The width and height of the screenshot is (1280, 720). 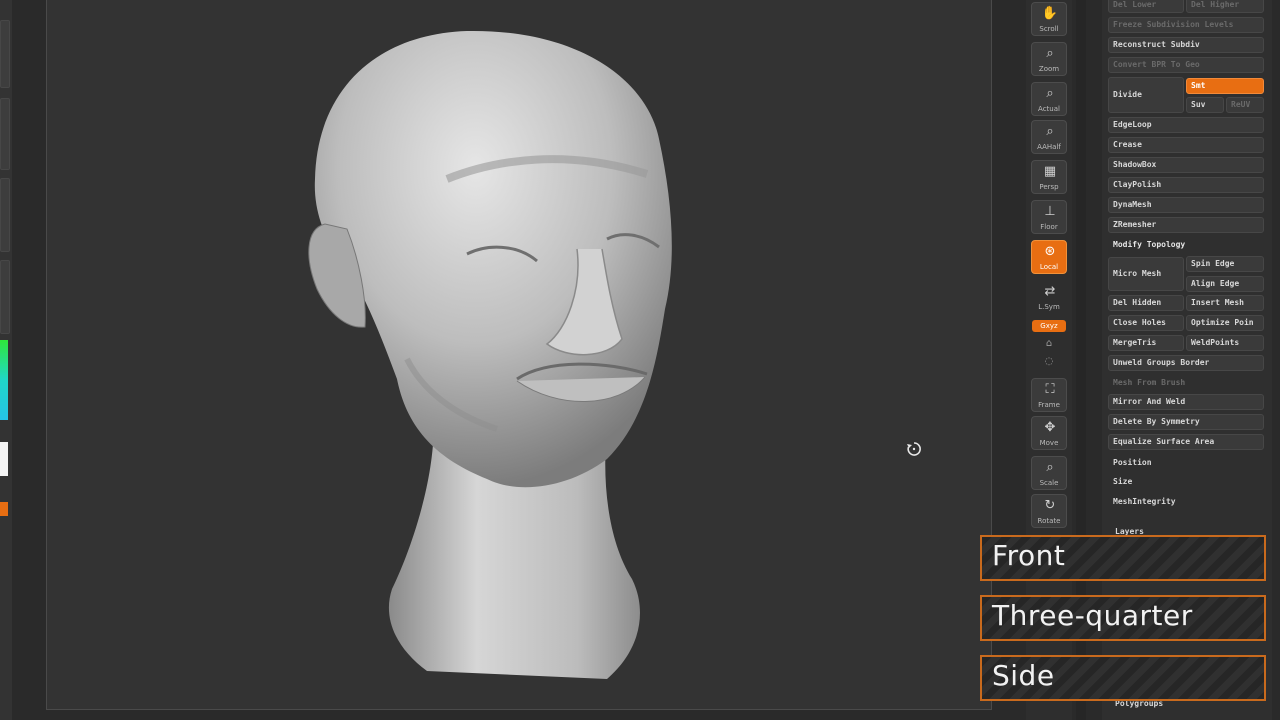 What do you see at coordinates (1186, 45) in the screenshot?
I see `reconstruct-subdiv-button: Reconstruct Subdiv` at bounding box center [1186, 45].